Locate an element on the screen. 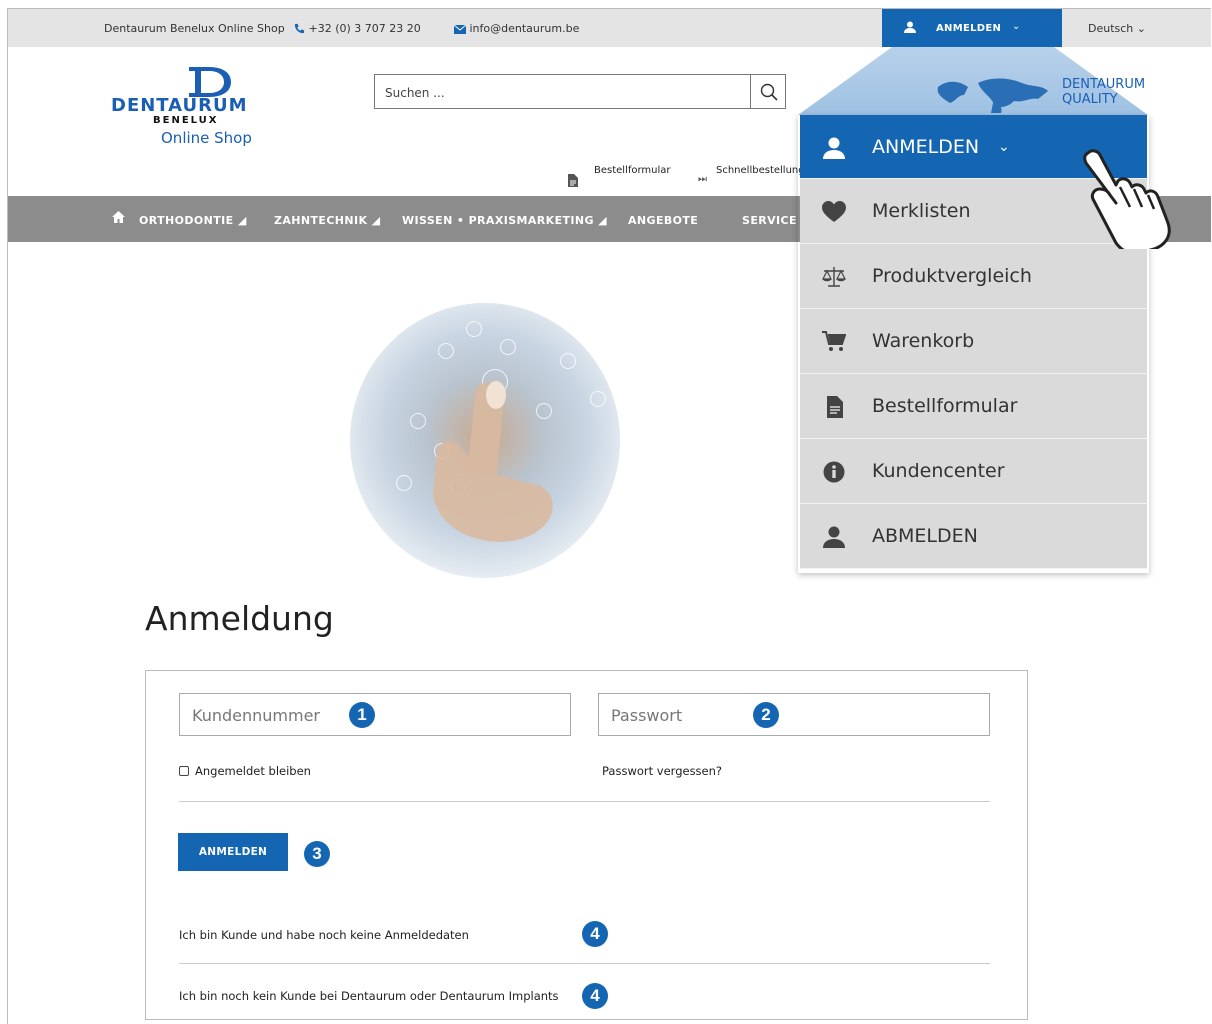 The height and width of the screenshot is (1024, 1212). nav-label: ORTHODONTIE is located at coordinates (186, 220).